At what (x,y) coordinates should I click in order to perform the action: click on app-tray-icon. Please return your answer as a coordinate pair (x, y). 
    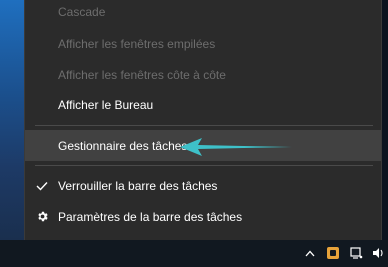
    Looking at the image, I should click on (333, 253).